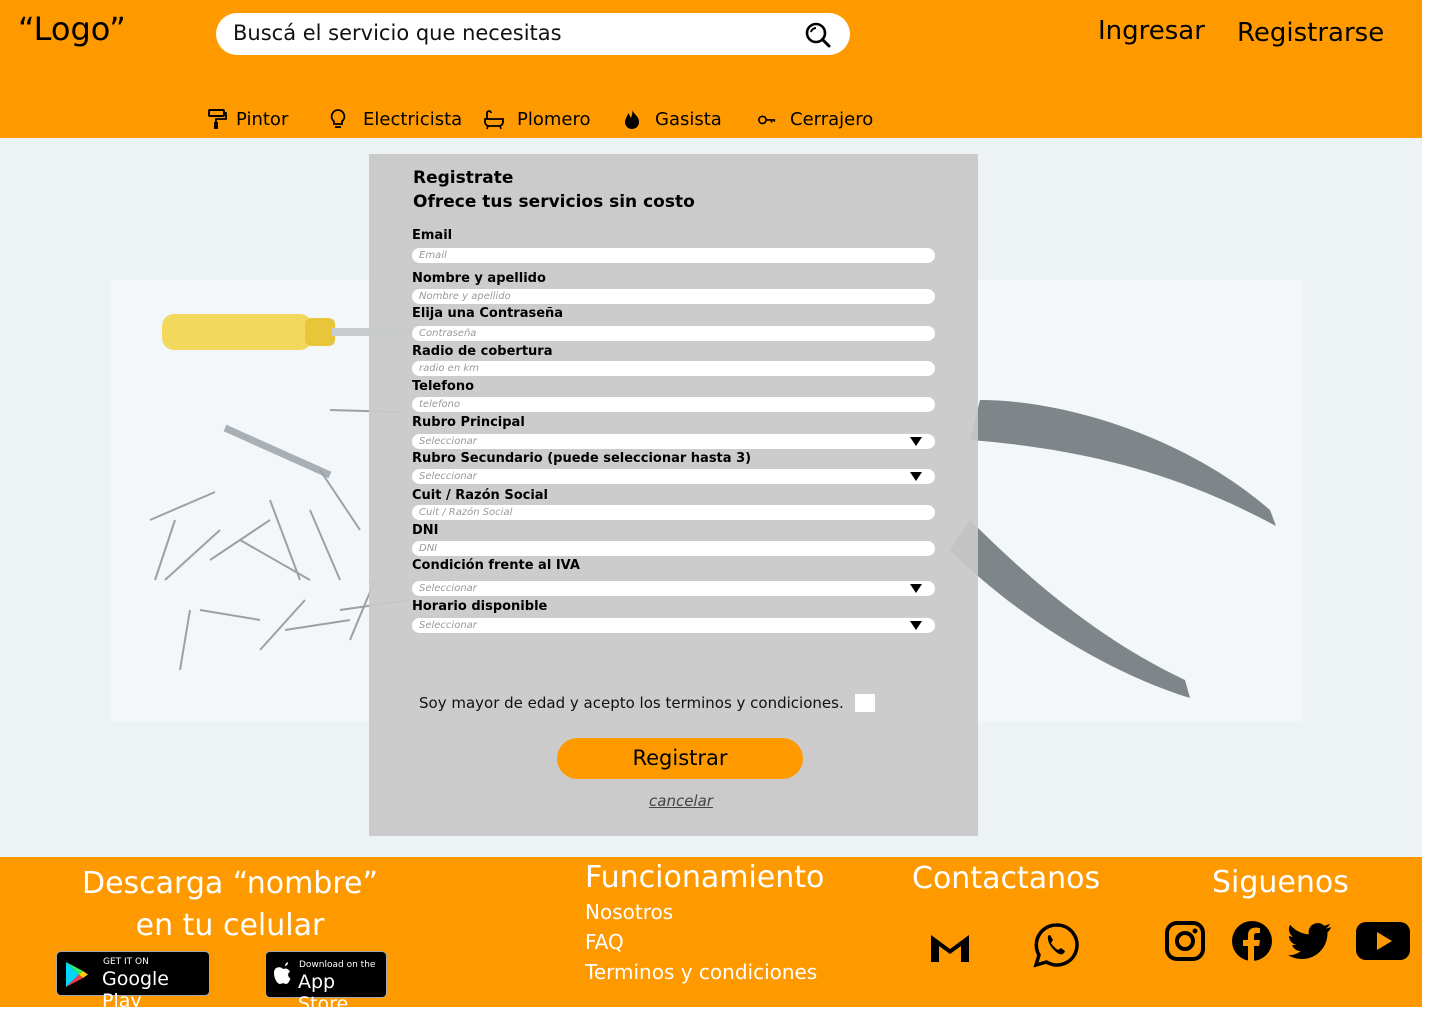  I want to click on google-play-small-text: GET IT ON, so click(126, 962).